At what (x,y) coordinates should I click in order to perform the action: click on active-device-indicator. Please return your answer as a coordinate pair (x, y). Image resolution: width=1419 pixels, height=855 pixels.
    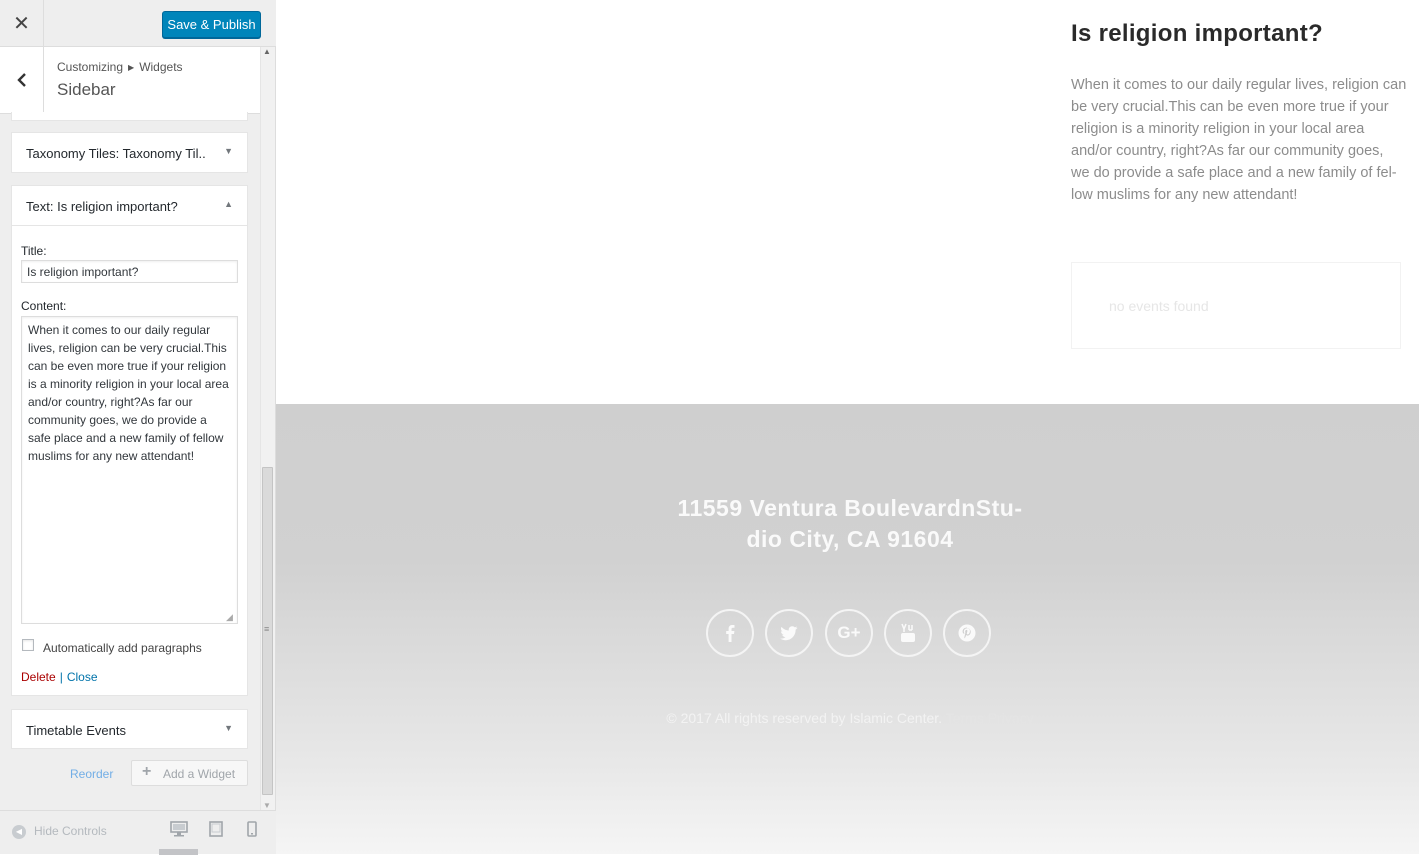
    Looking at the image, I should click on (178, 852).